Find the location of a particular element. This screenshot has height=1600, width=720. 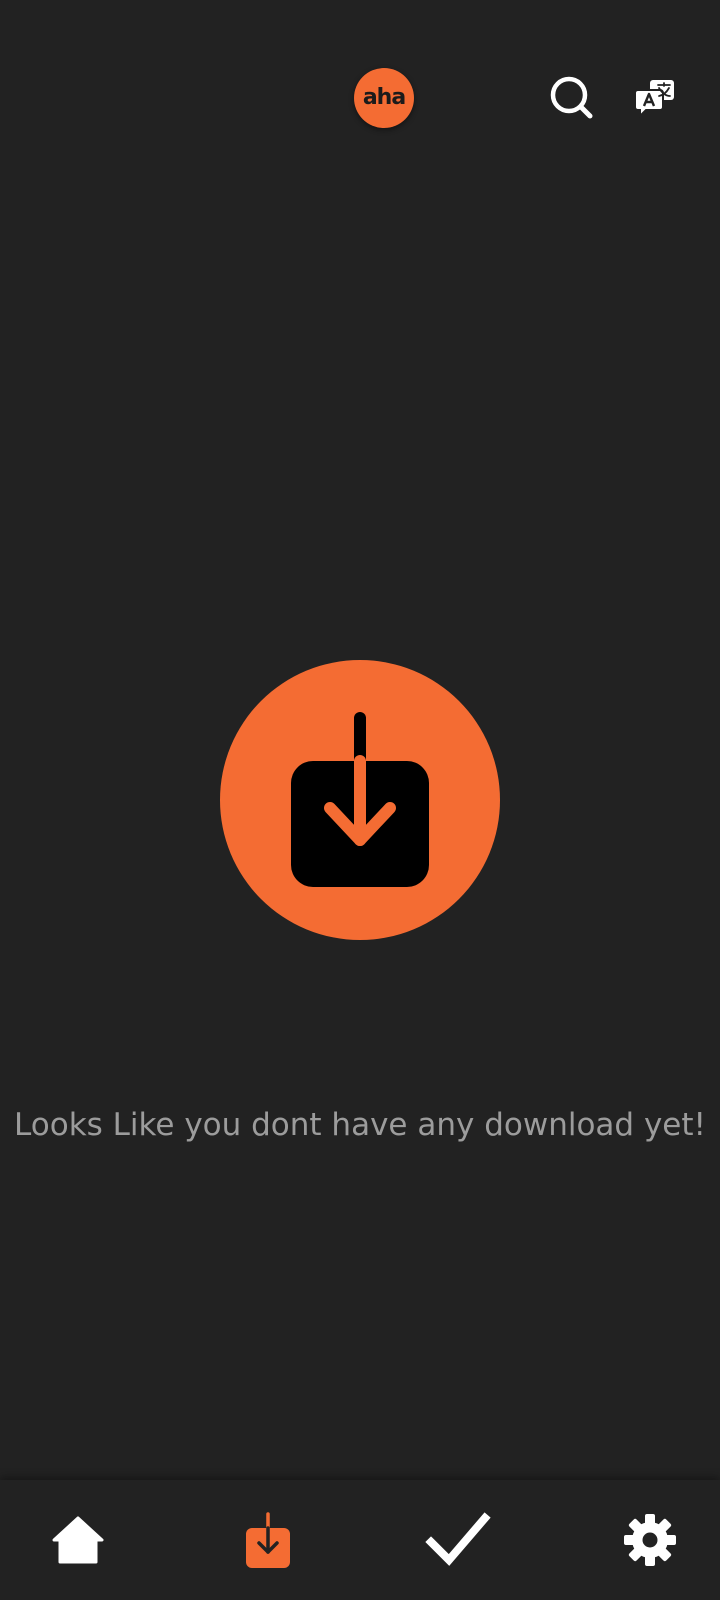

aha-logo: aha is located at coordinates (384, 98).